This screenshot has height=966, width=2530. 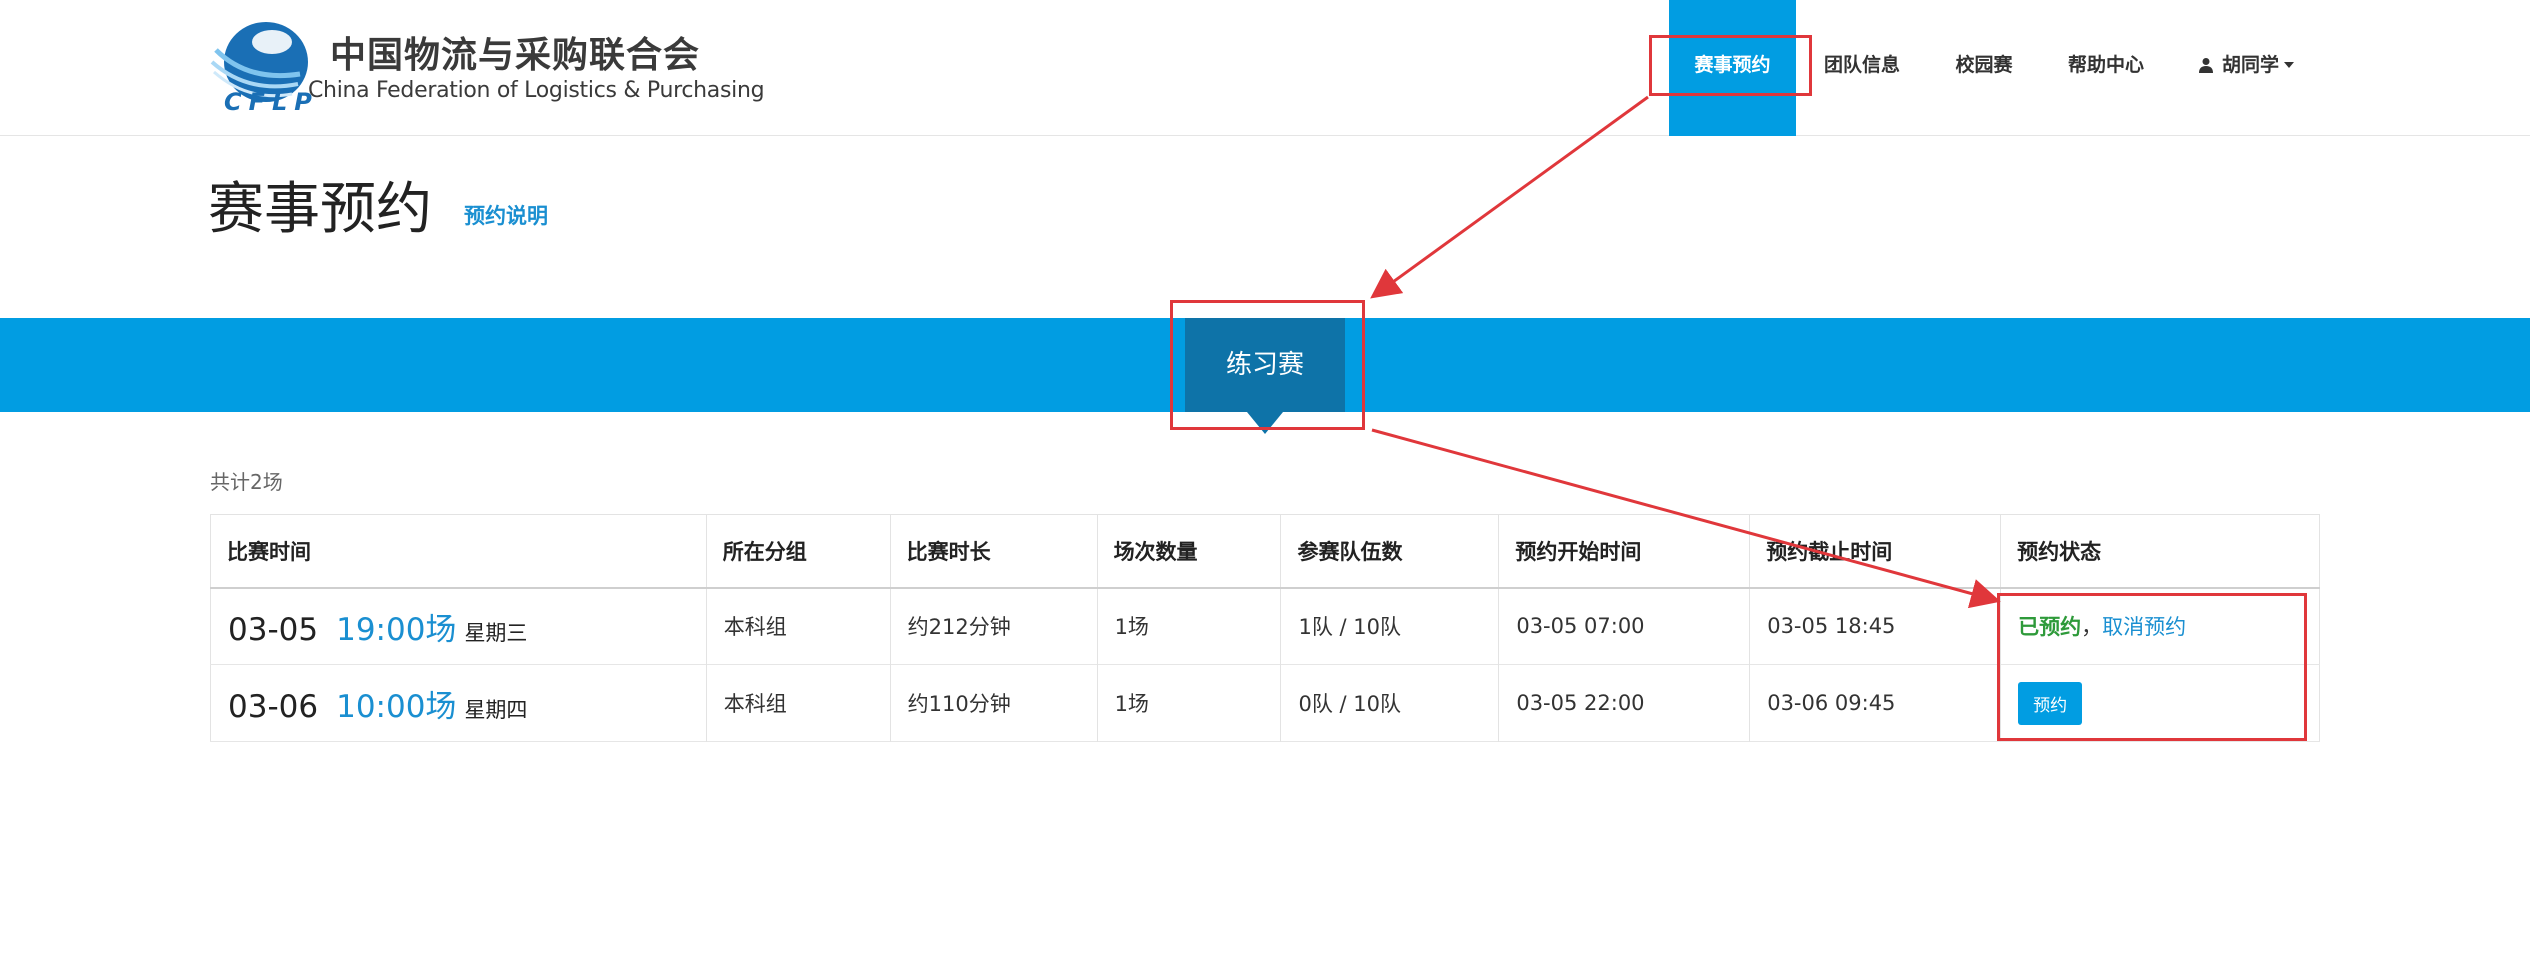 I want to click on match-count: 共计2场, so click(x=246, y=482).